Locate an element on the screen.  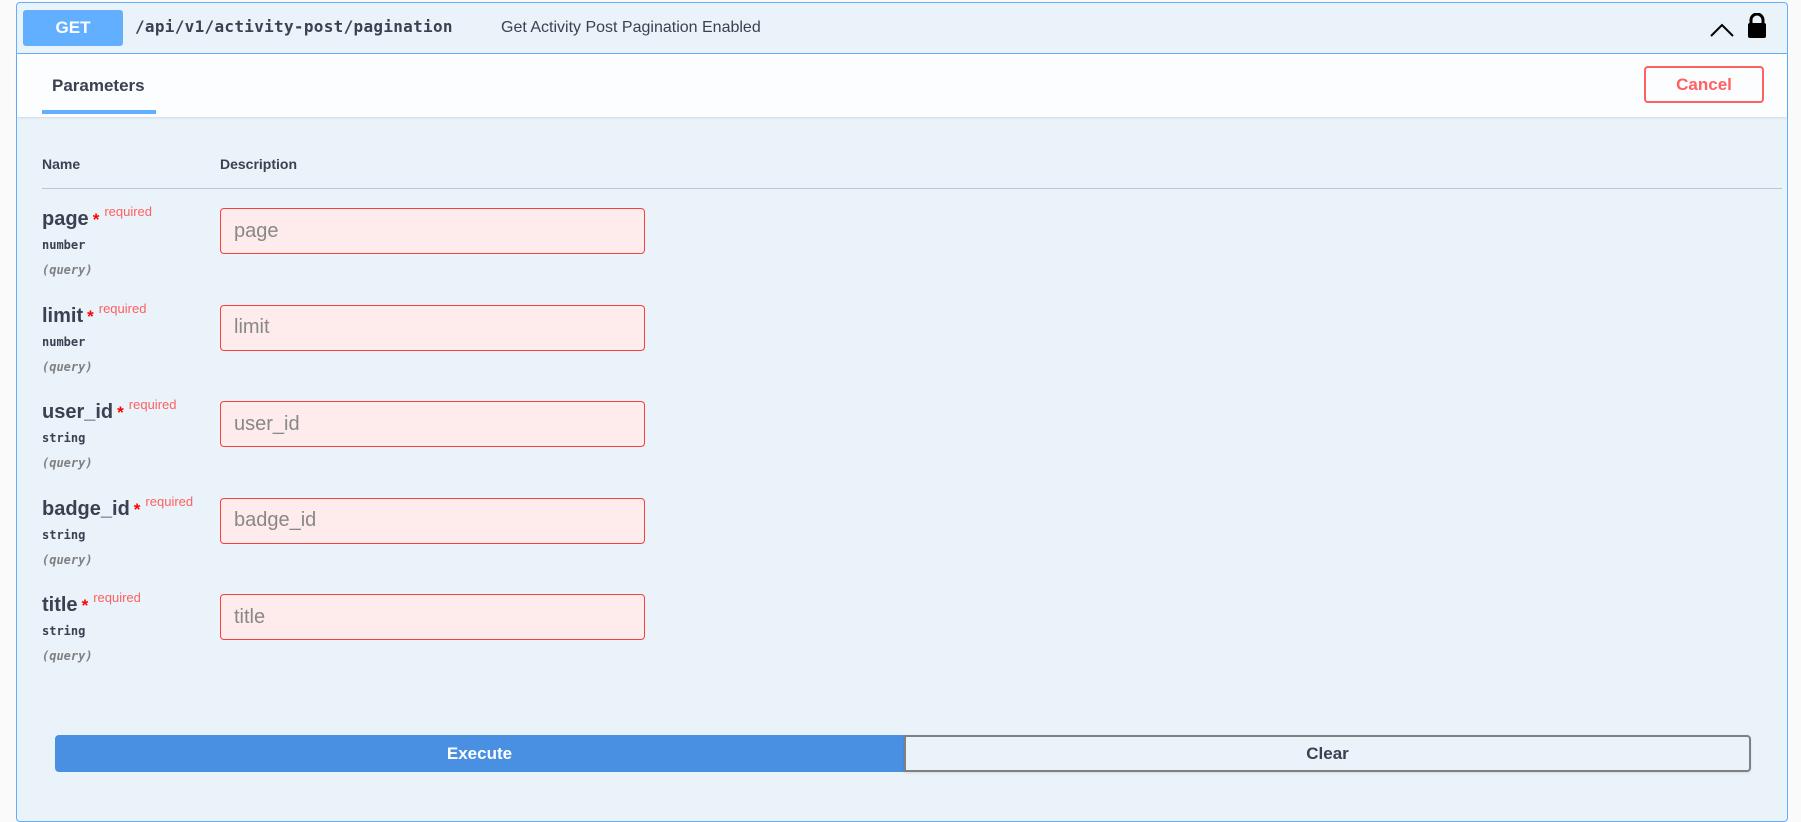
page-input is located at coordinates (432, 231).